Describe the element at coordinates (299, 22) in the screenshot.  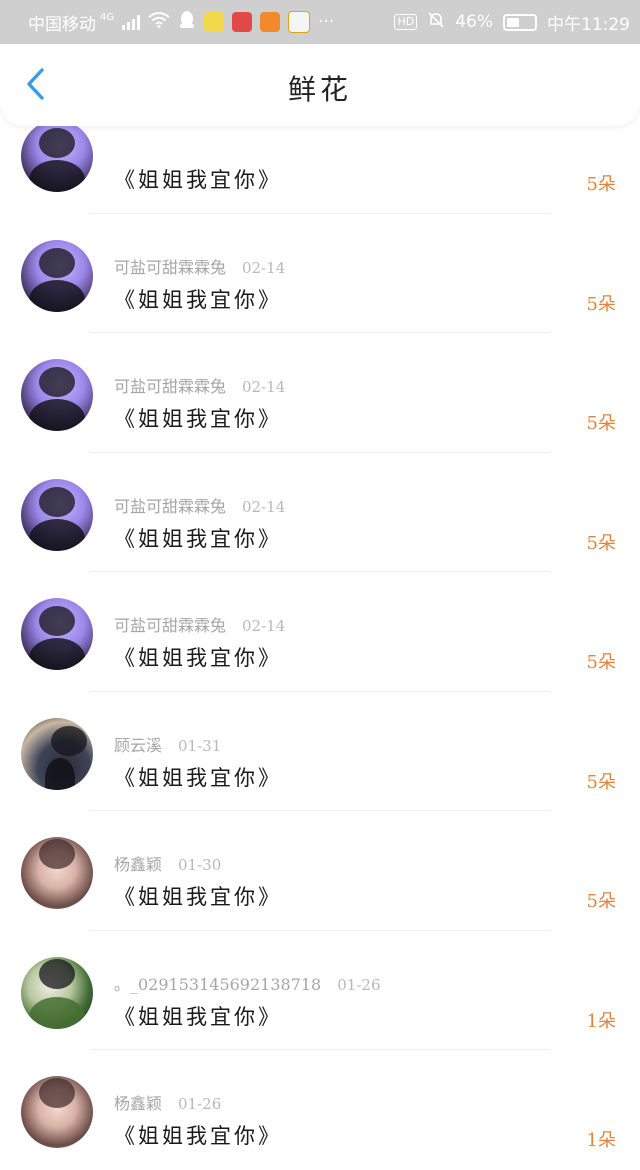
I see `weibo-icon` at that location.